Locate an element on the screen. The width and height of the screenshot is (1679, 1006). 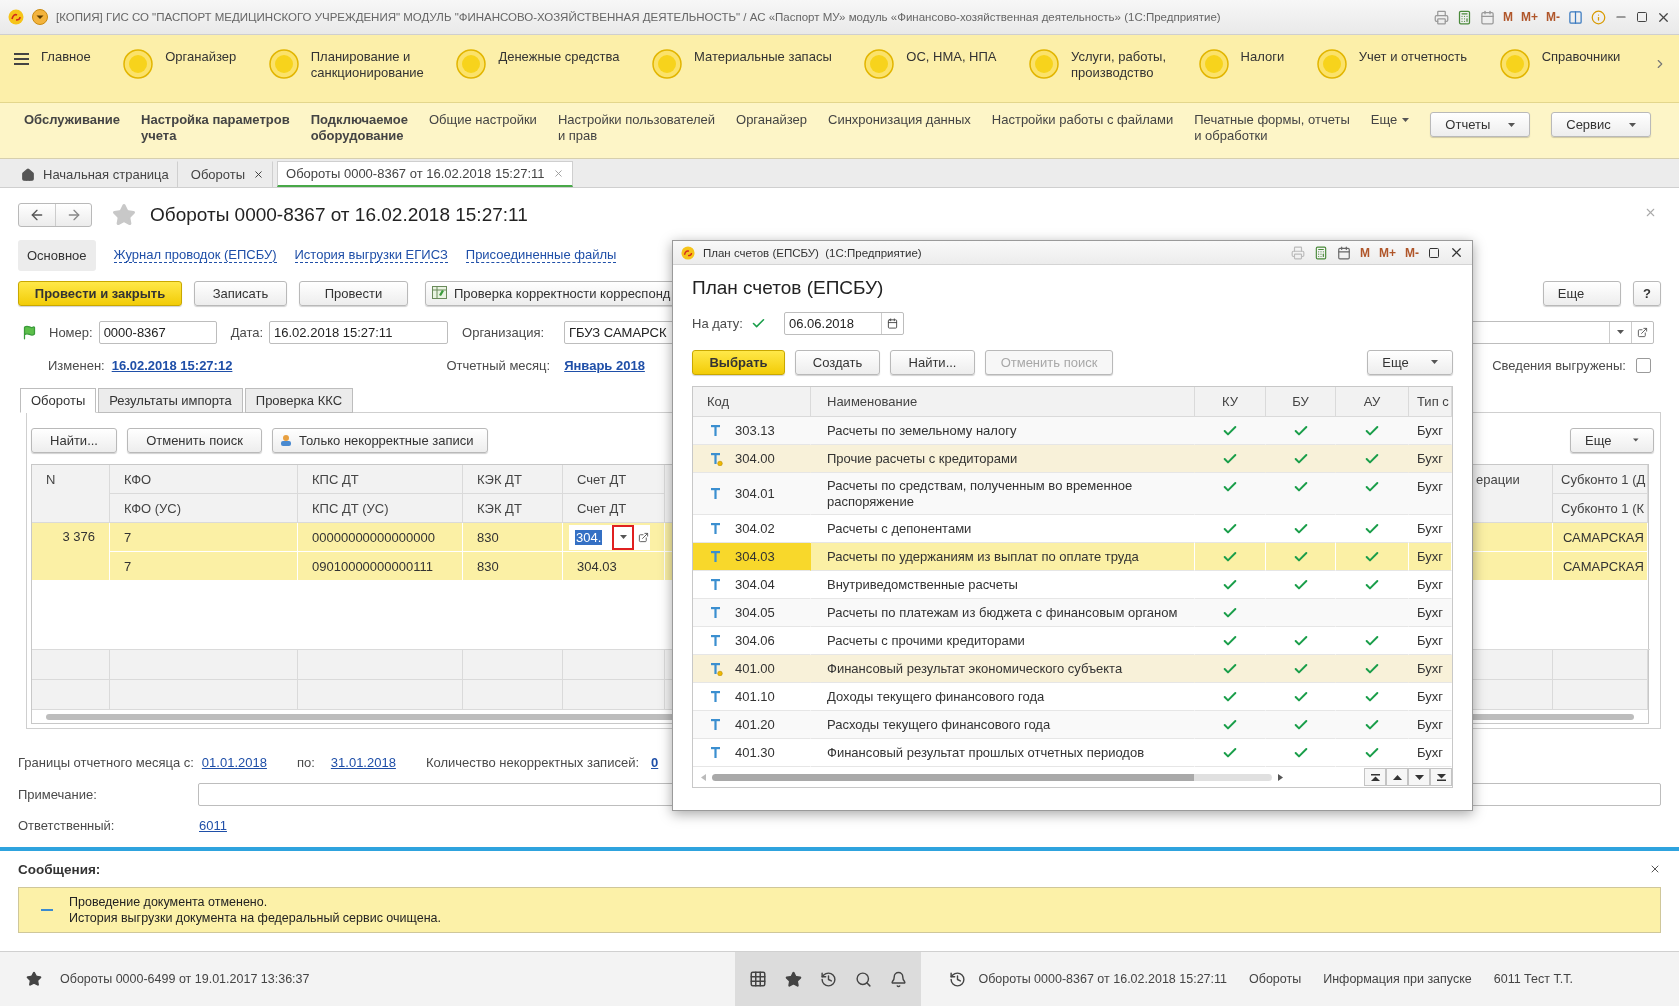
form-link: Журнал проводок (ЕПСБУ) is located at coordinates (195, 255).